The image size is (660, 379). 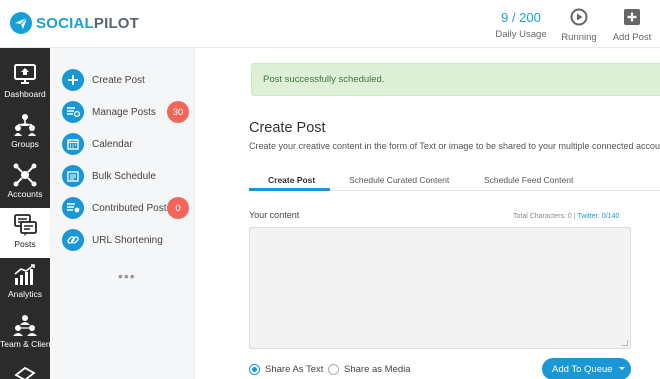 I want to click on add-to-queue-button: Add To Queue, so click(x=586, y=368).